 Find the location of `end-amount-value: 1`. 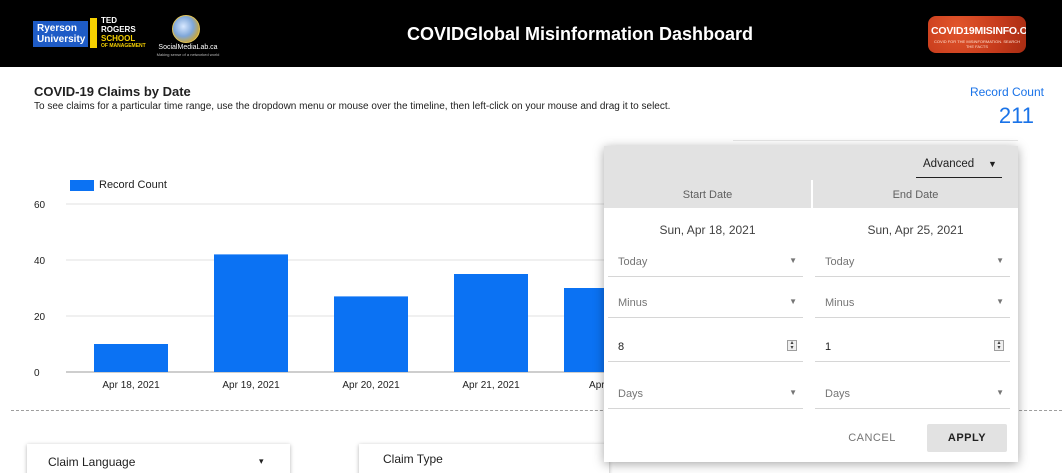

end-amount-value: 1 is located at coordinates (828, 347).